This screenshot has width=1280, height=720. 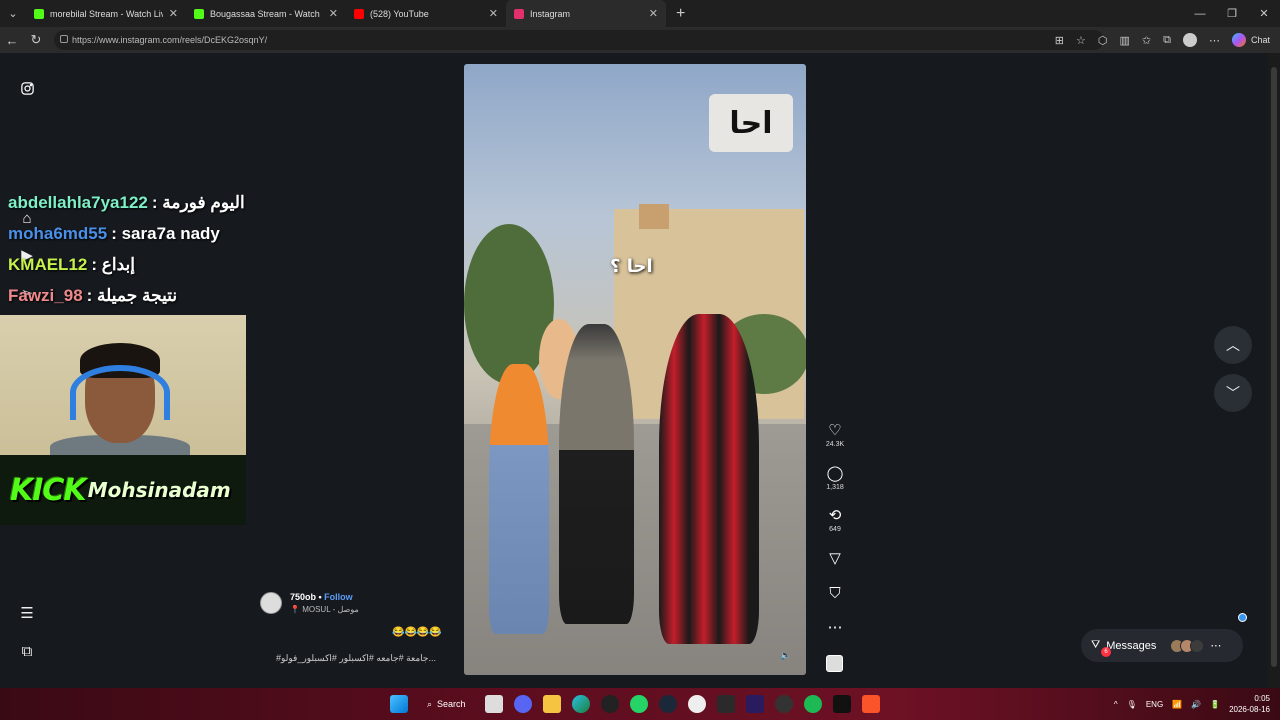 I want to click on bookmark-icon: ⛉, so click(x=835, y=594).